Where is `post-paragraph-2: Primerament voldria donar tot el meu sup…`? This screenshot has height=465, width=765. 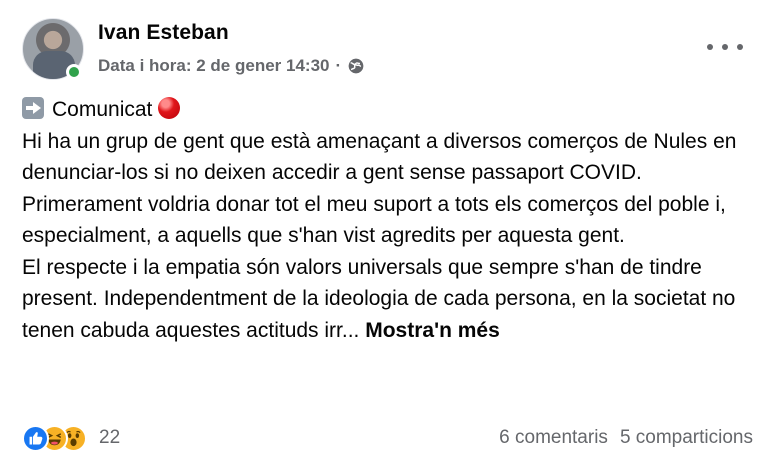 post-paragraph-2: Primerament voldria donar tot el meu sup… is located at coordinates (374, 220).